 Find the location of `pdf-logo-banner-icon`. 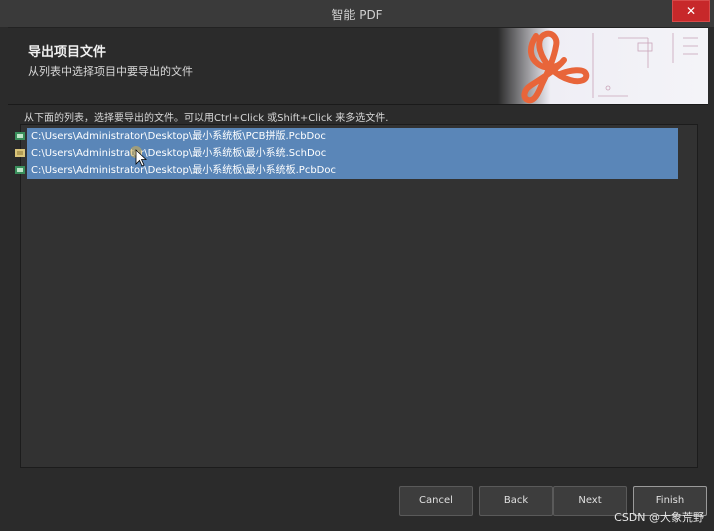

pdf-logo-banner-icon is located at coordinates (603, 66).